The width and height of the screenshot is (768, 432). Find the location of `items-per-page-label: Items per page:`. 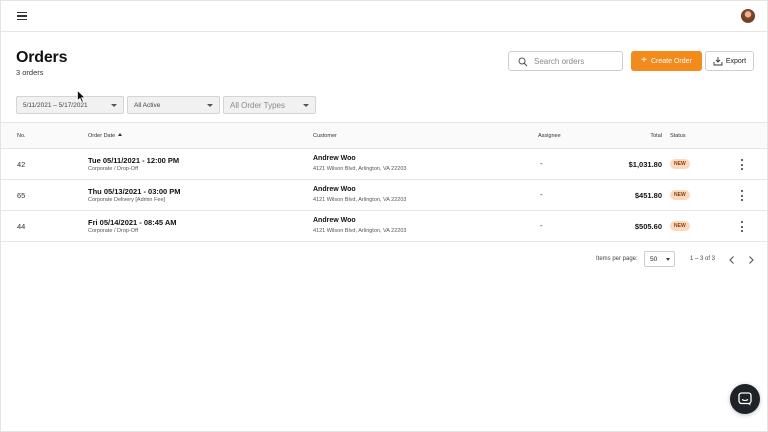

items-per-page-label: Items per page: is located at coordinates (617, 259).